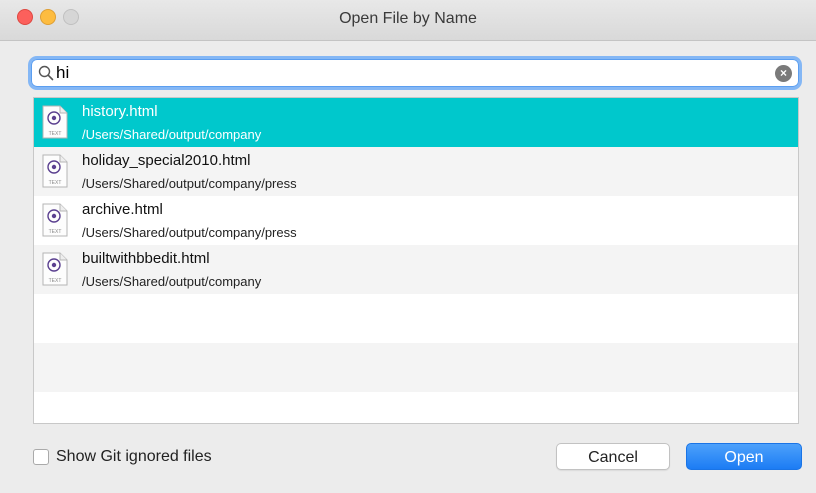 The height and width of the screenshot is (493, 816). Describe the element at coordinates (122, 209) in the screenshot. I see `file-name: archive.html` at that location.